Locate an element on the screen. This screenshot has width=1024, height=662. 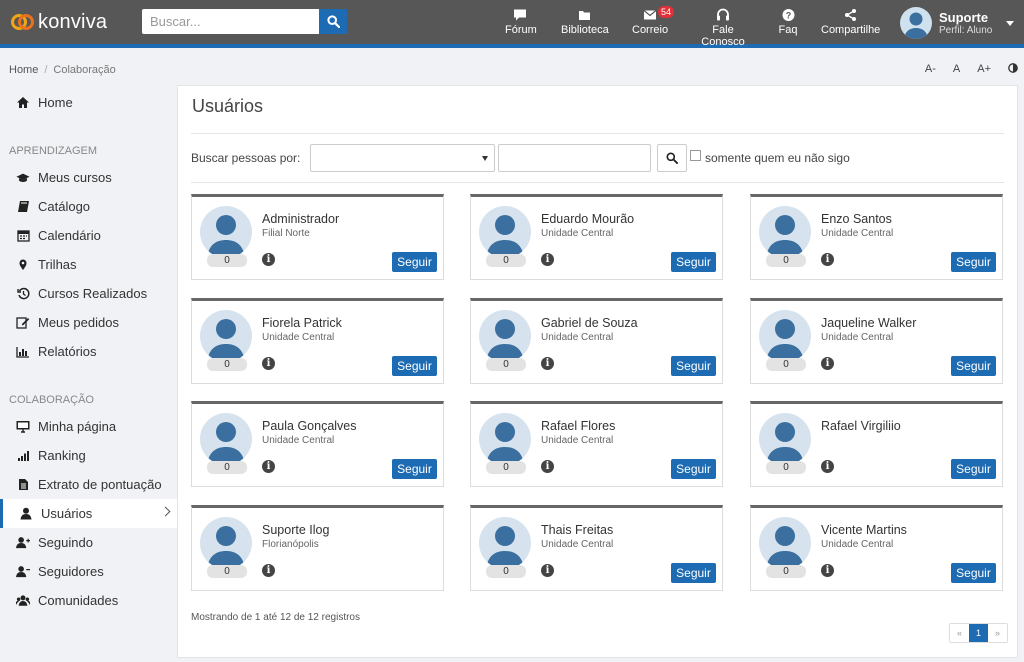
filter-text-input is located at coordinates (574, 158).